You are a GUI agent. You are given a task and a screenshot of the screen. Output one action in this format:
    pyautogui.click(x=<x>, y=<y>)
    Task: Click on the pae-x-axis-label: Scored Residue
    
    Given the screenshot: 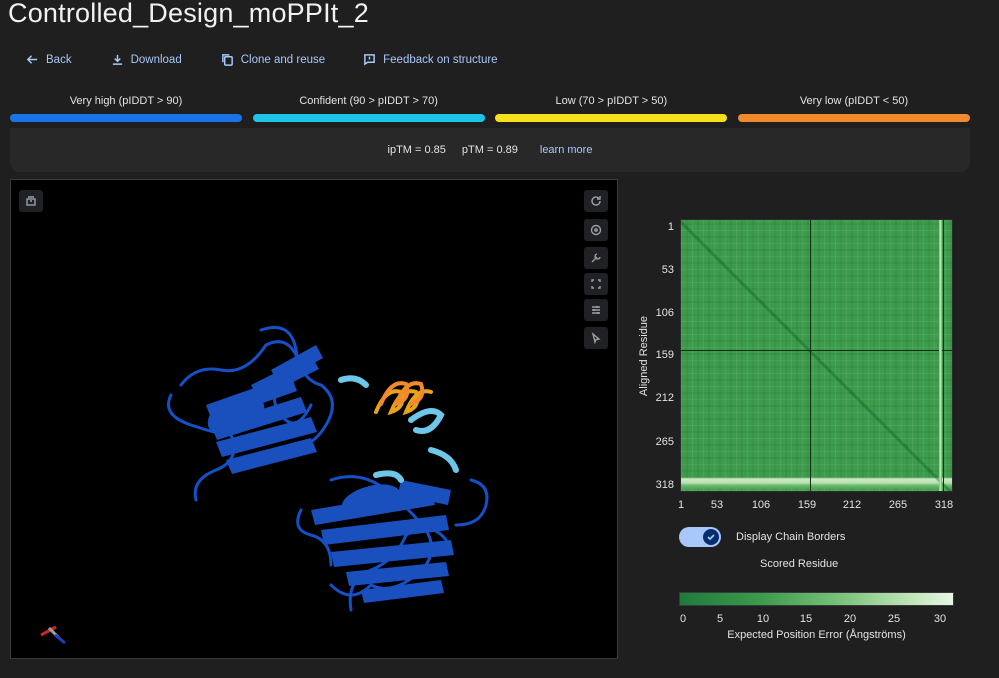 What is the action you would take?
    pyautogui.click(x=799, y=564)
    